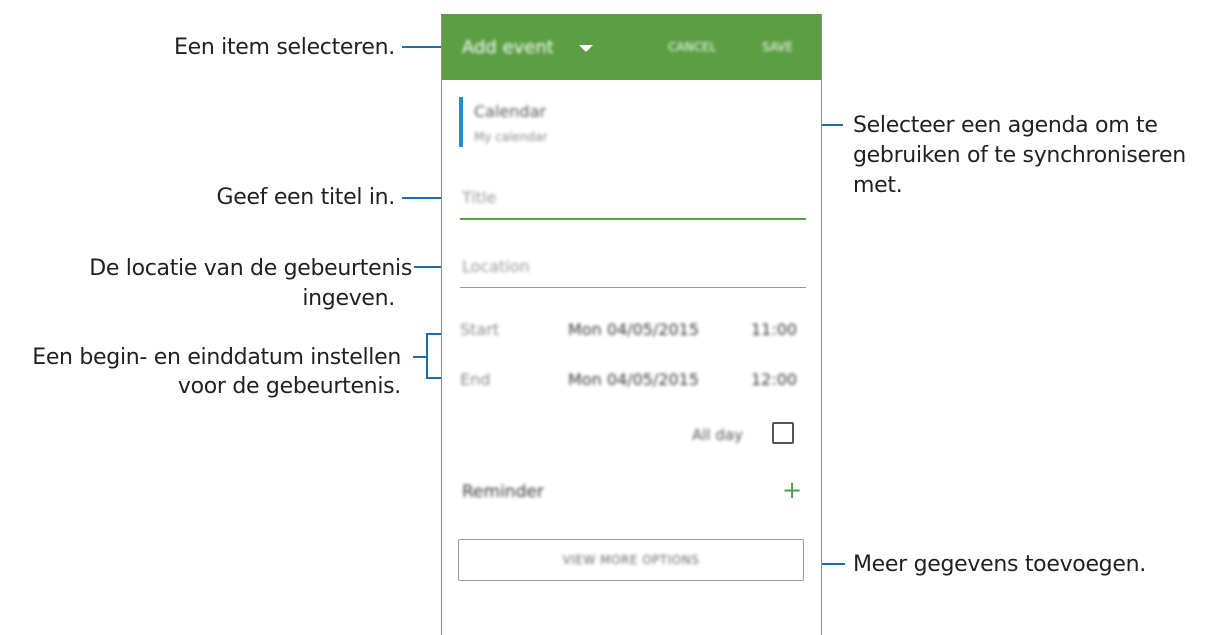  I want to click on add-event-title: Add event, so click(508, 47).